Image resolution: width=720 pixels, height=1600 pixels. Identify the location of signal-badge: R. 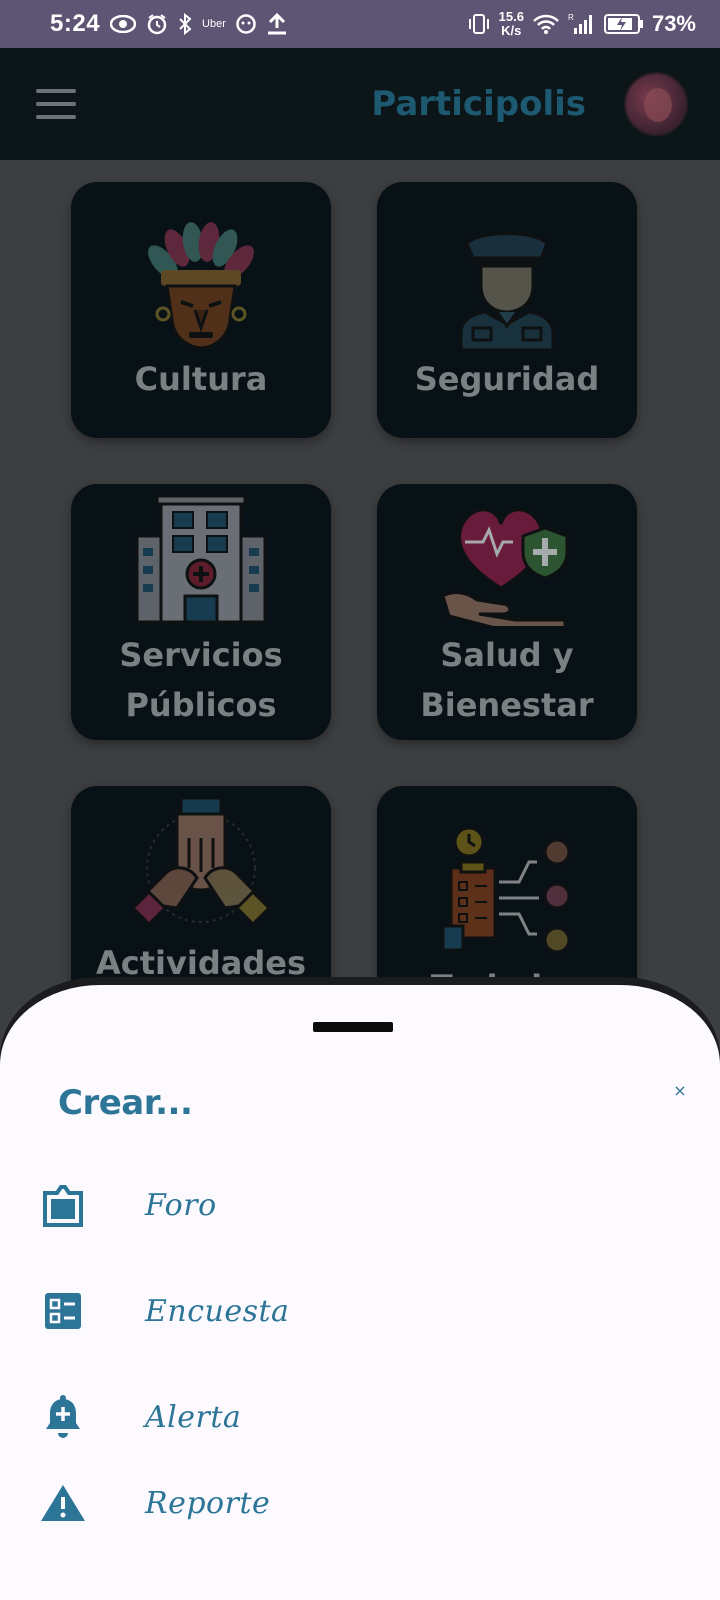
(571, 17).